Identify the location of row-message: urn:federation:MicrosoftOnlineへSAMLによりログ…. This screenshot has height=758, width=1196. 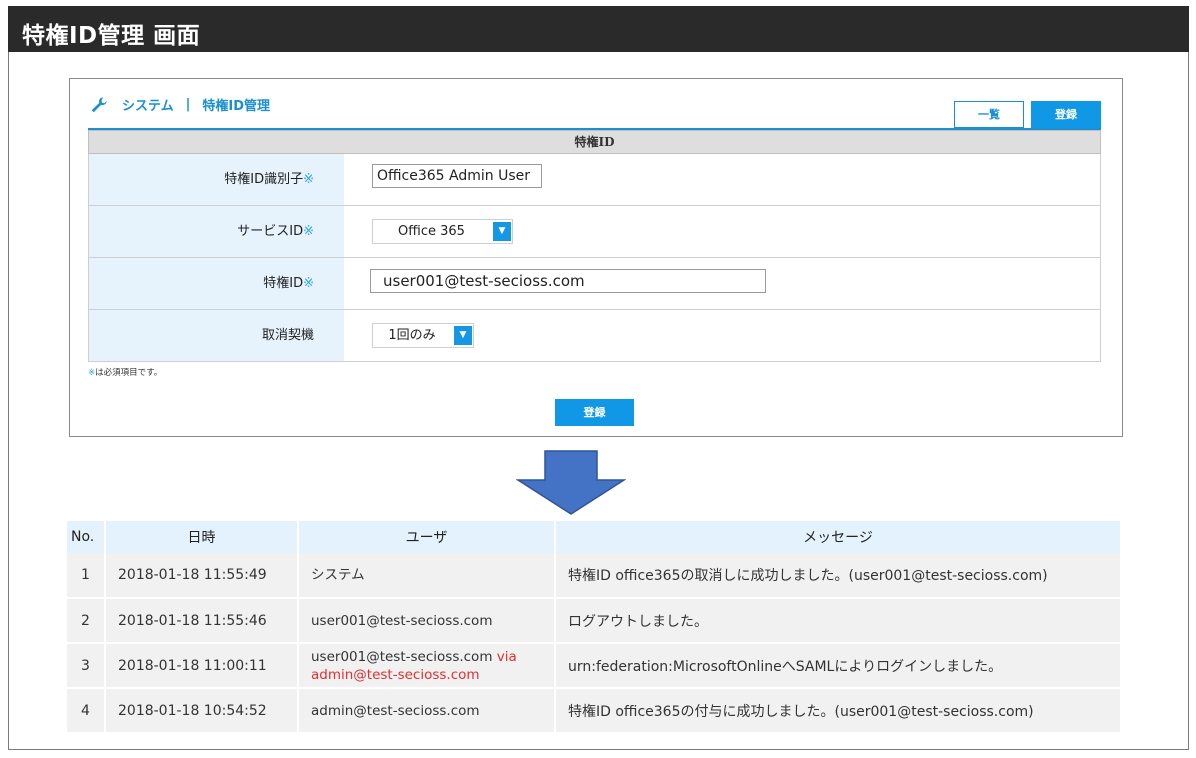
(838, 666).